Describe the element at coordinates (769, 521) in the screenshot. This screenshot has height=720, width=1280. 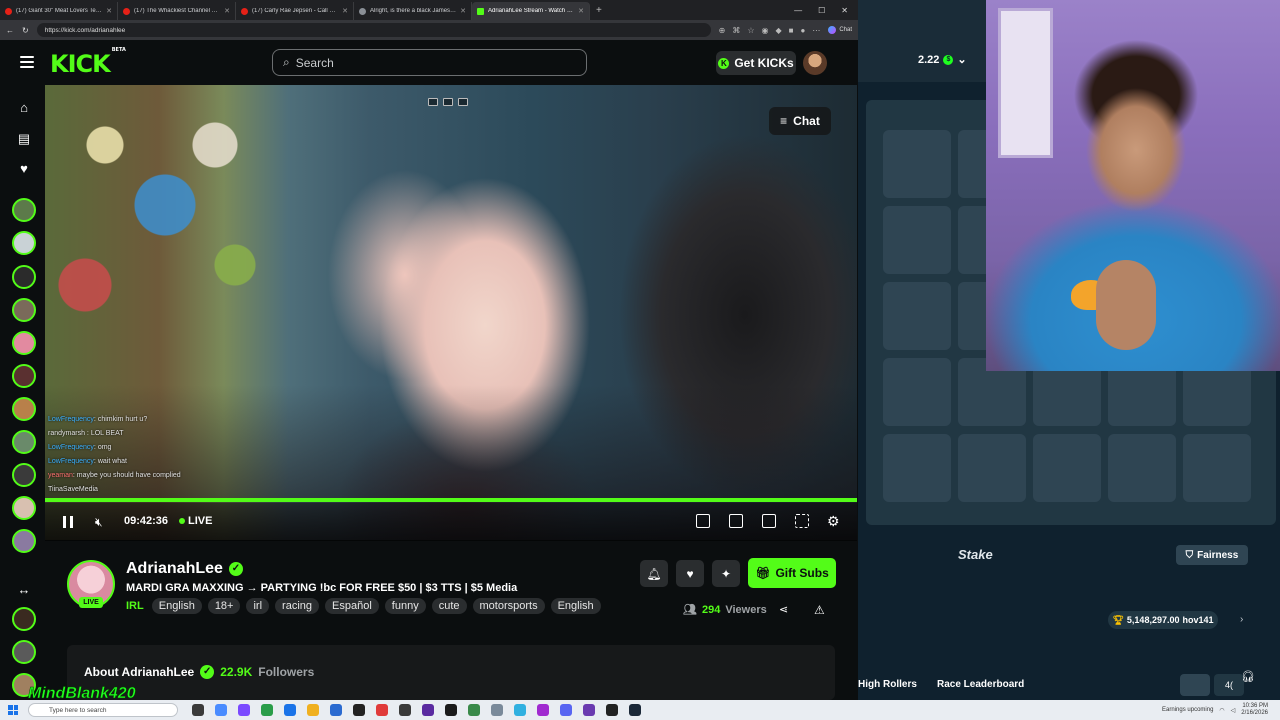
I see `theater-mode-icon` at that location.